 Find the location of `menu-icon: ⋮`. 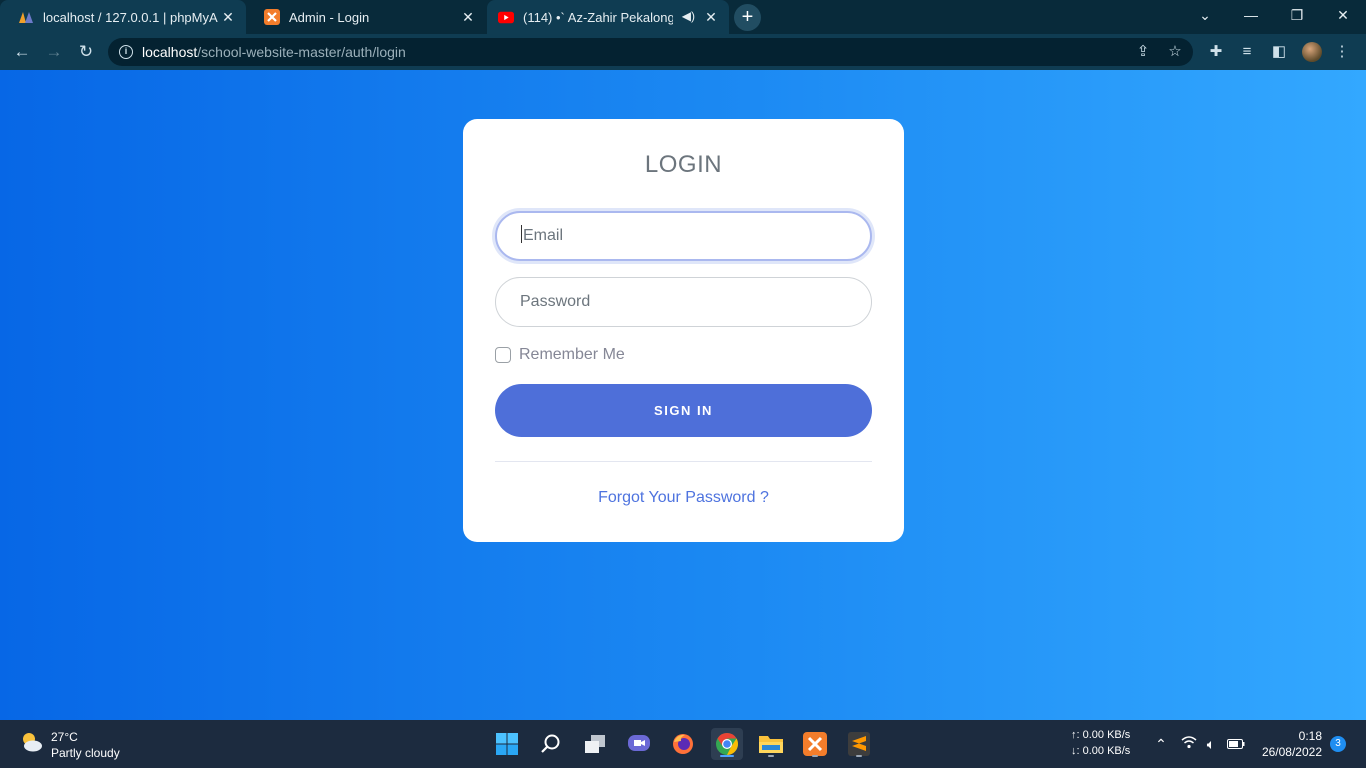

menu-icon: ⋮ is located at coordinates (1342, 52).